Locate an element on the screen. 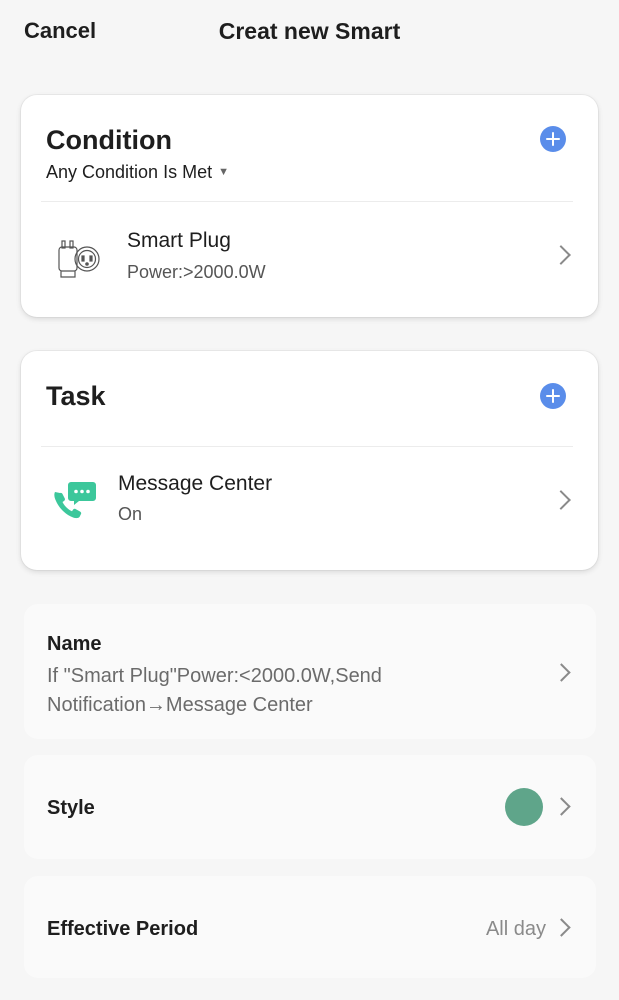 The height and width of the screenshot is (1000, 619). header: Cancel Creat new Smart is located at coordinates (309, 32).